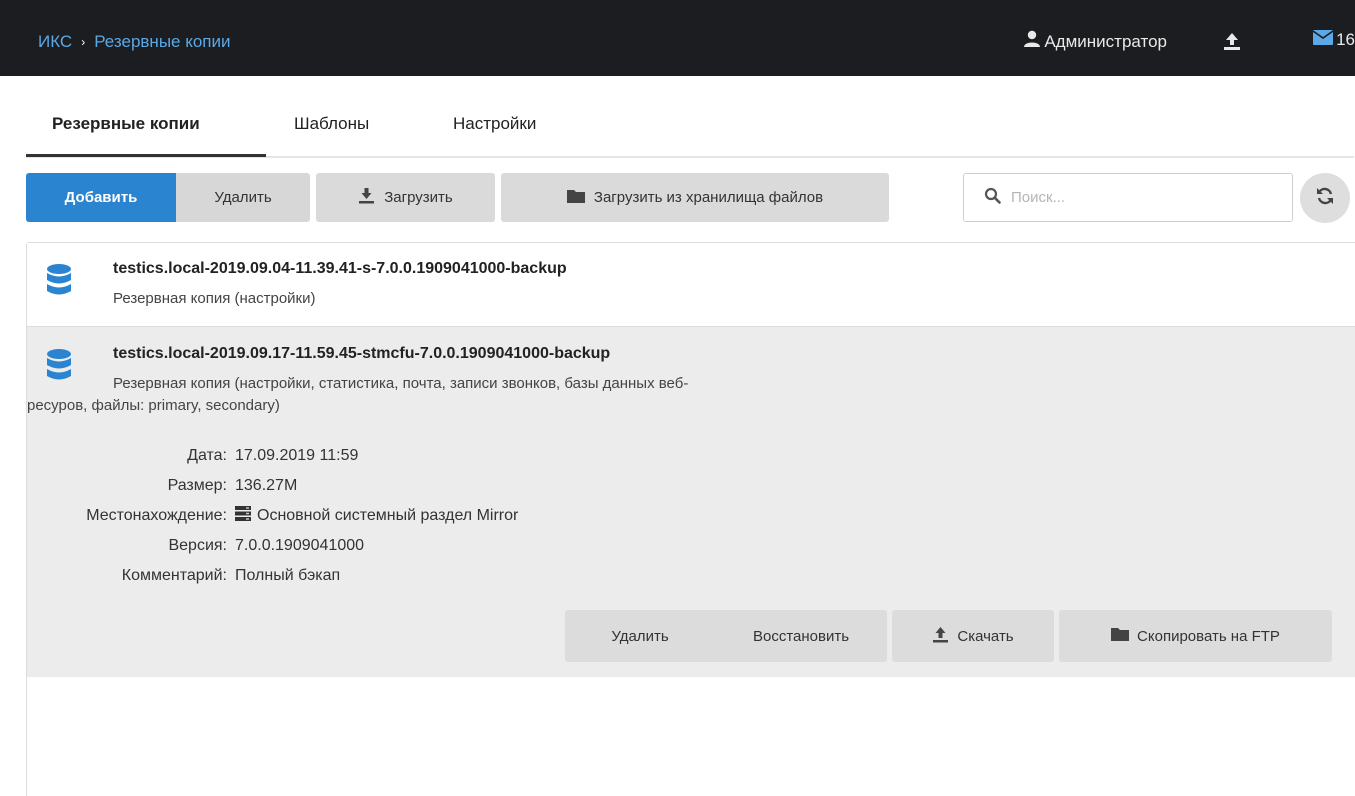  Describe the element at coordinates (197, 485) in the screenshot. I see `size-label: Размер:` at that location.